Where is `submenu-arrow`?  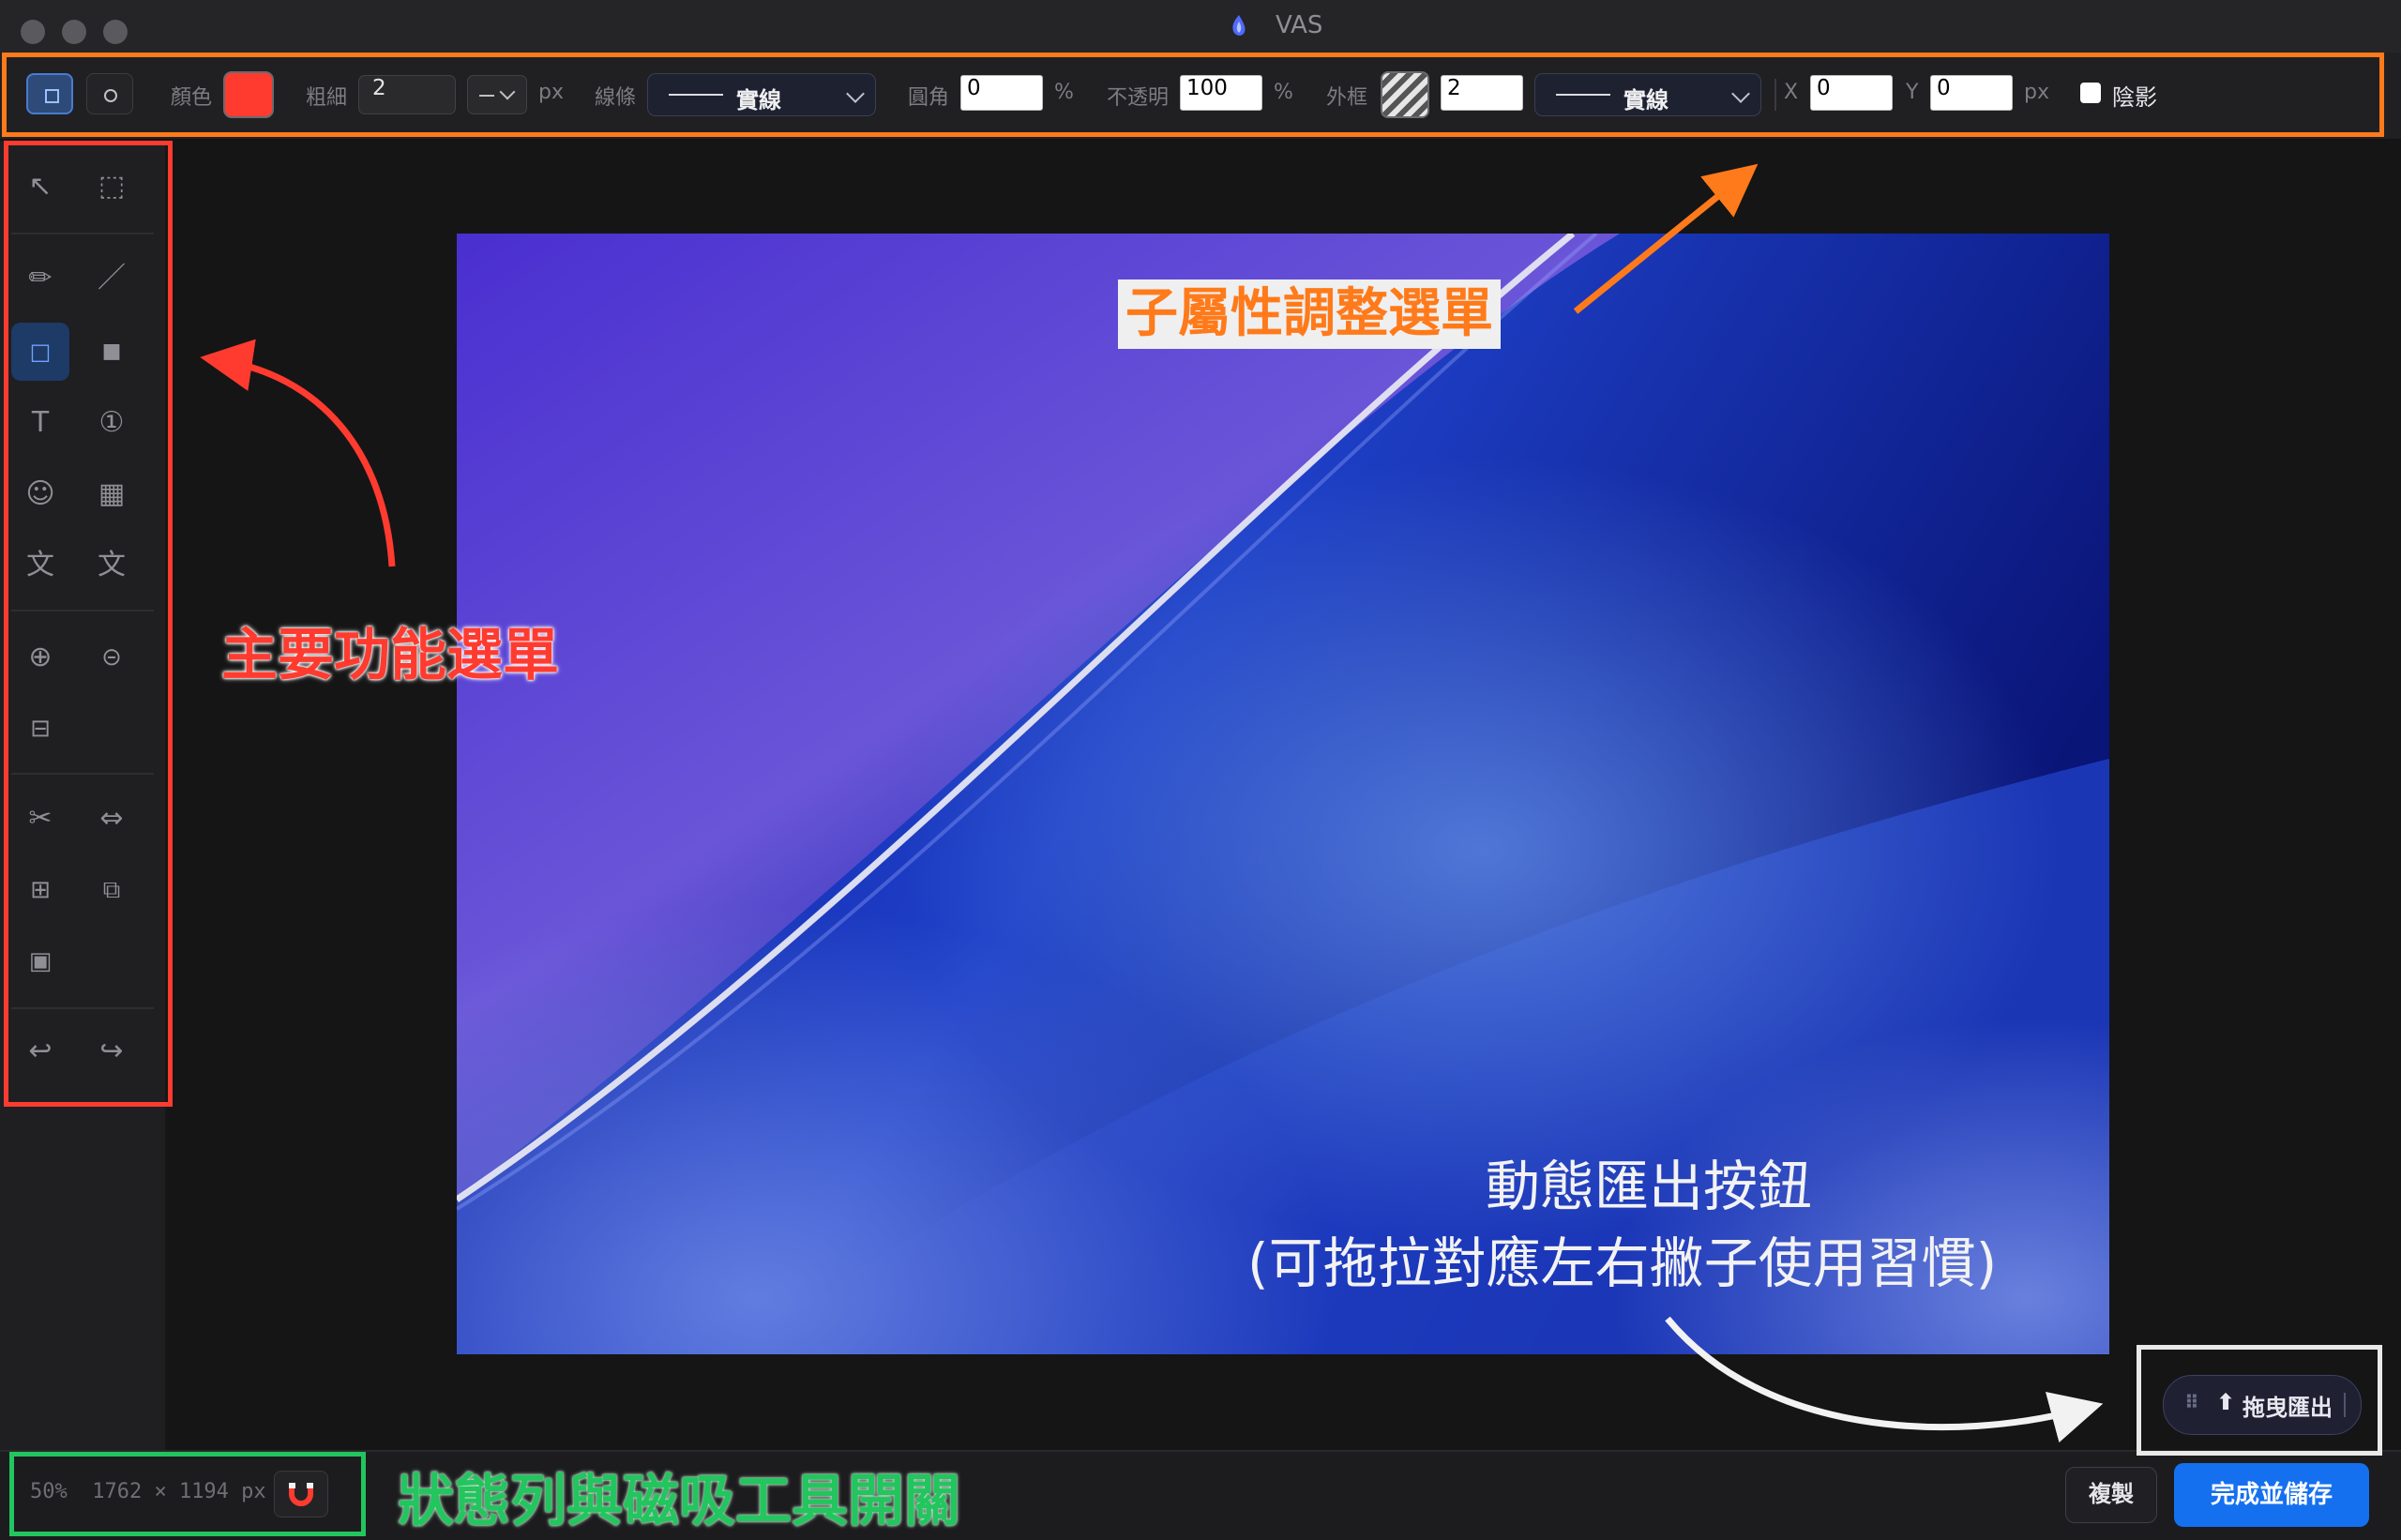 submenu-arrow is located at coordinates (1666, 238).